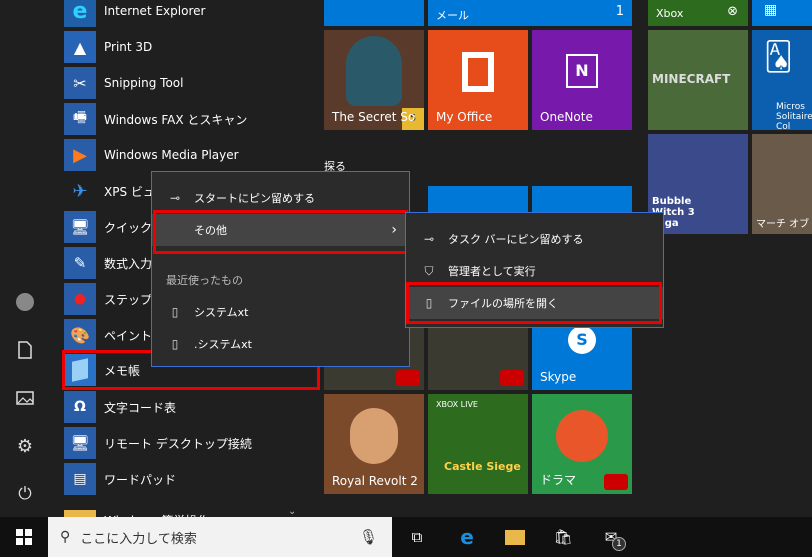 The image size is (812, 557). Describe the element at coordinates (464, 117) in the screenshot. I see `tile-label: My Office` at that location.